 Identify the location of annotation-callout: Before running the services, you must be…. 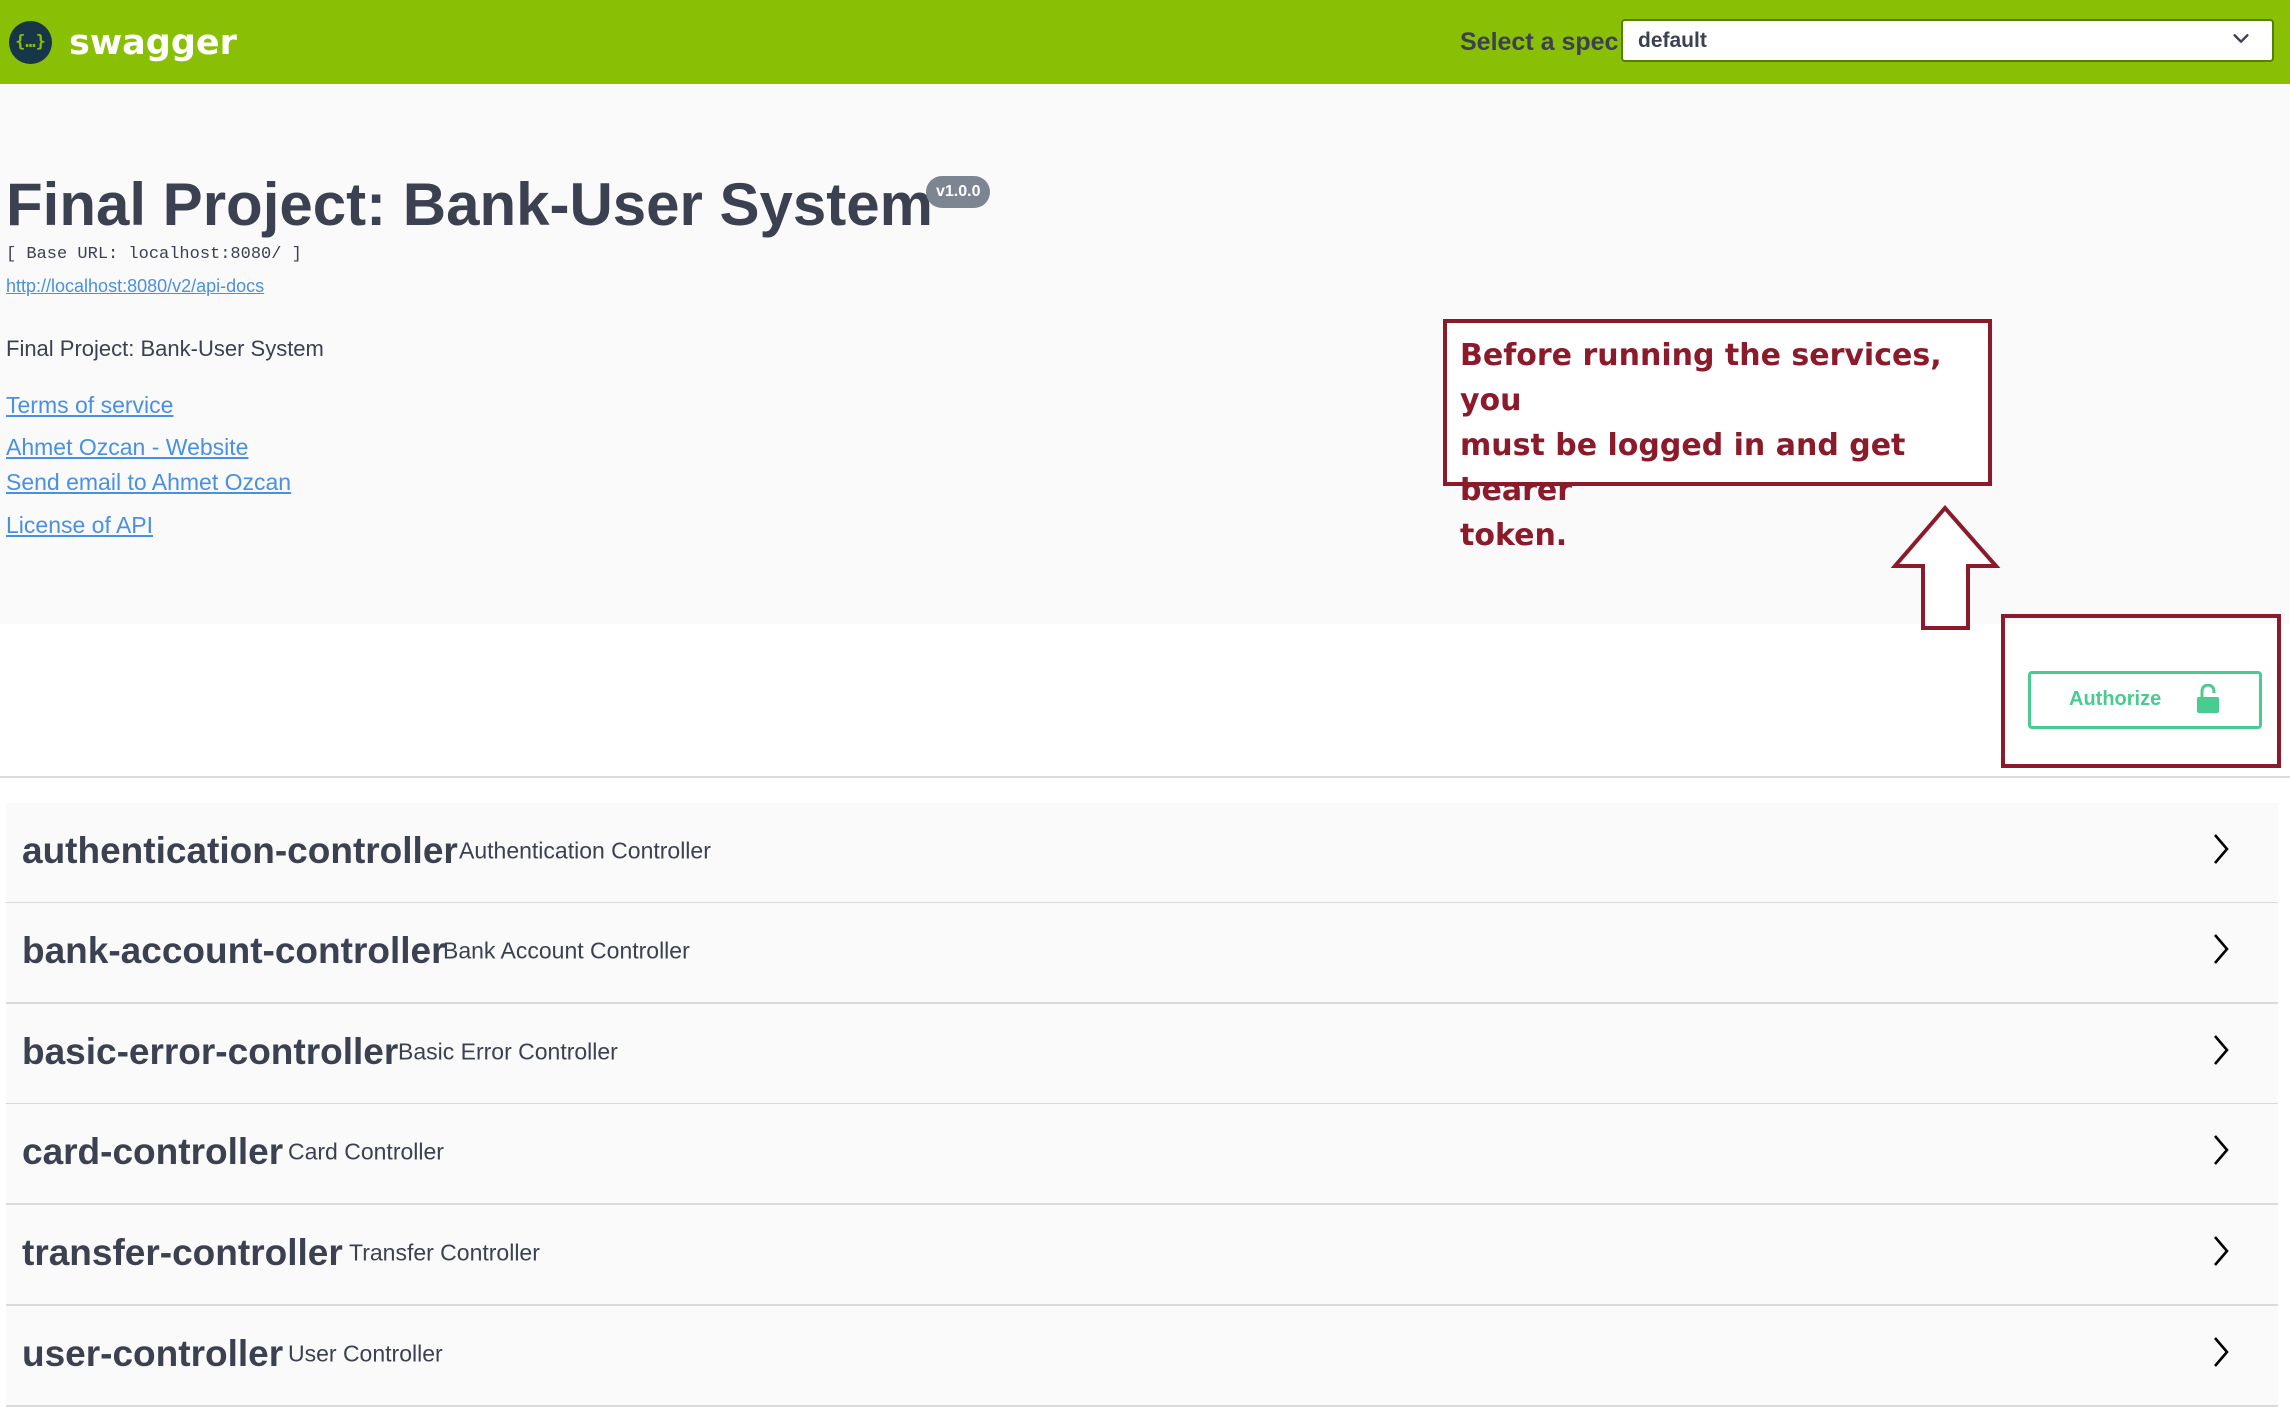
(1717, 436).